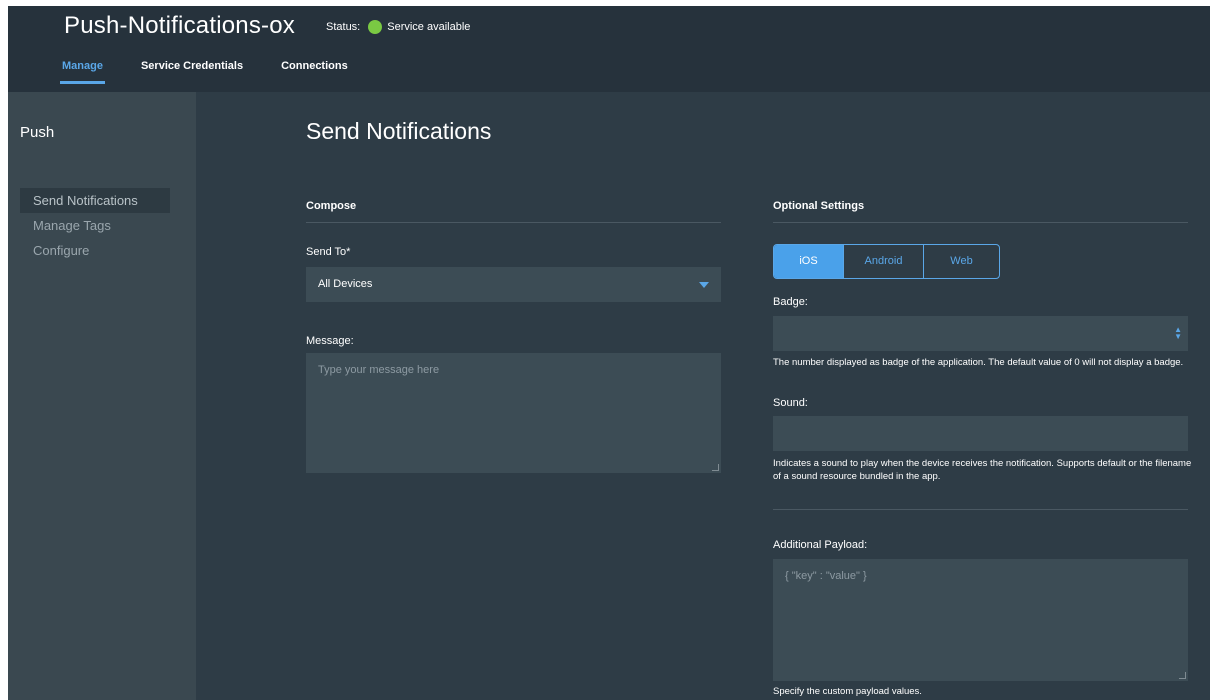  Describe the element at coordinates (179, 25) in the screenshot. I see `app-title: Push-Notifications-ox` at that location.